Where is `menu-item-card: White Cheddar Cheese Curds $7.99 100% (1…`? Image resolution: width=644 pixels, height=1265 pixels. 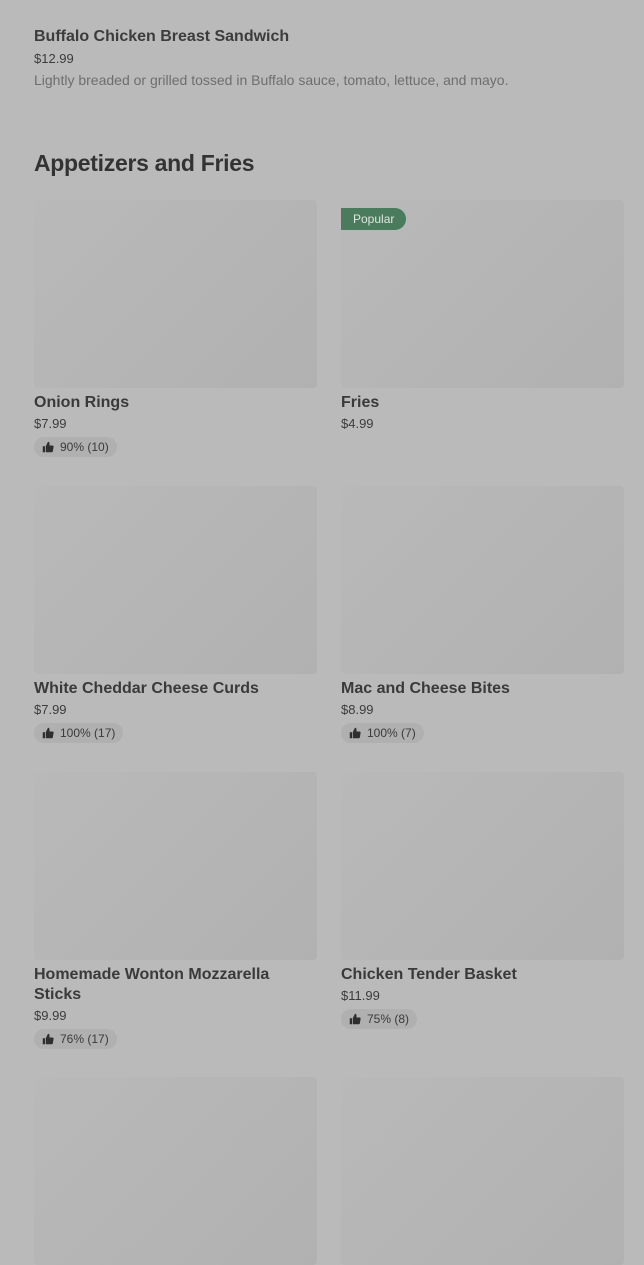 menu-item-card: White Cheddar Cheese Curds $7.99 100% (1… is located at coordinates (175, 615).